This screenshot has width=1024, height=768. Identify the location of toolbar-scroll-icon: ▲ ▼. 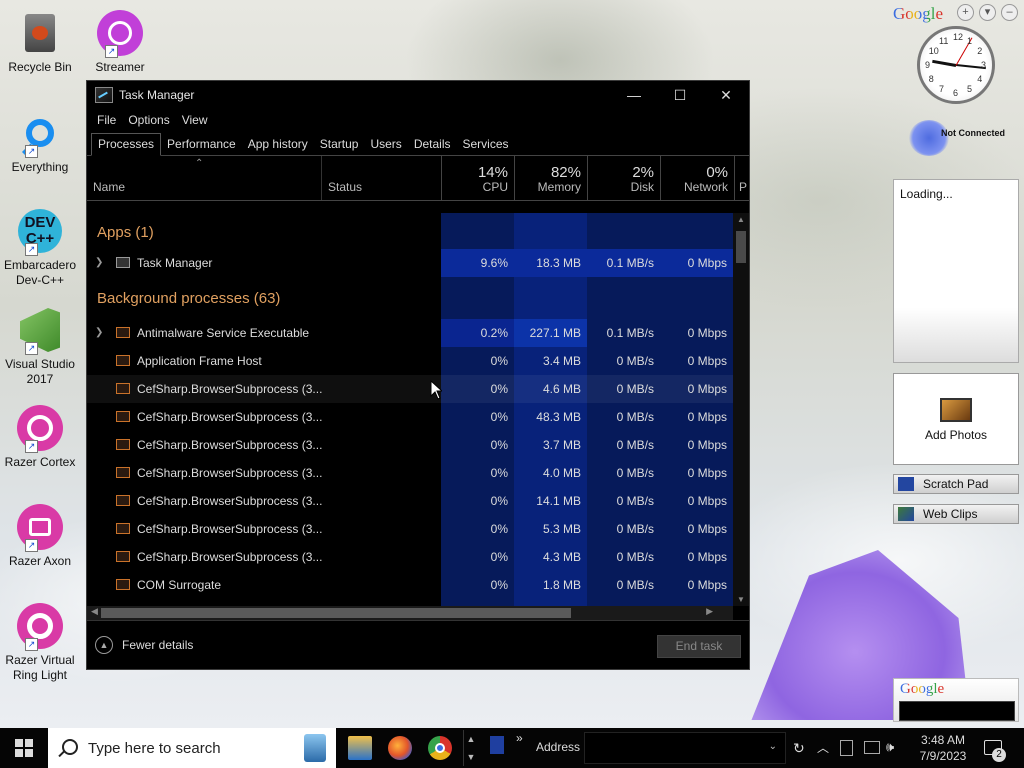
(470, 748).